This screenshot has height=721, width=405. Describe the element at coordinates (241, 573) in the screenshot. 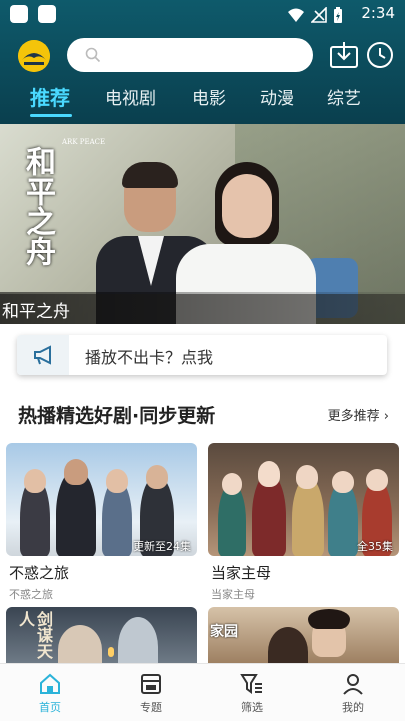

I see `drama-title: 当家主母` at that location.